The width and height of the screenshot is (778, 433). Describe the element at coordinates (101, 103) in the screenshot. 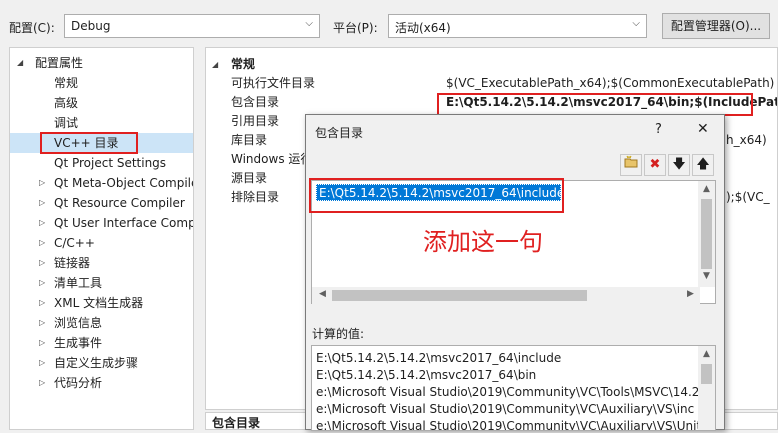

I see `tree-item: 高级` at that location.